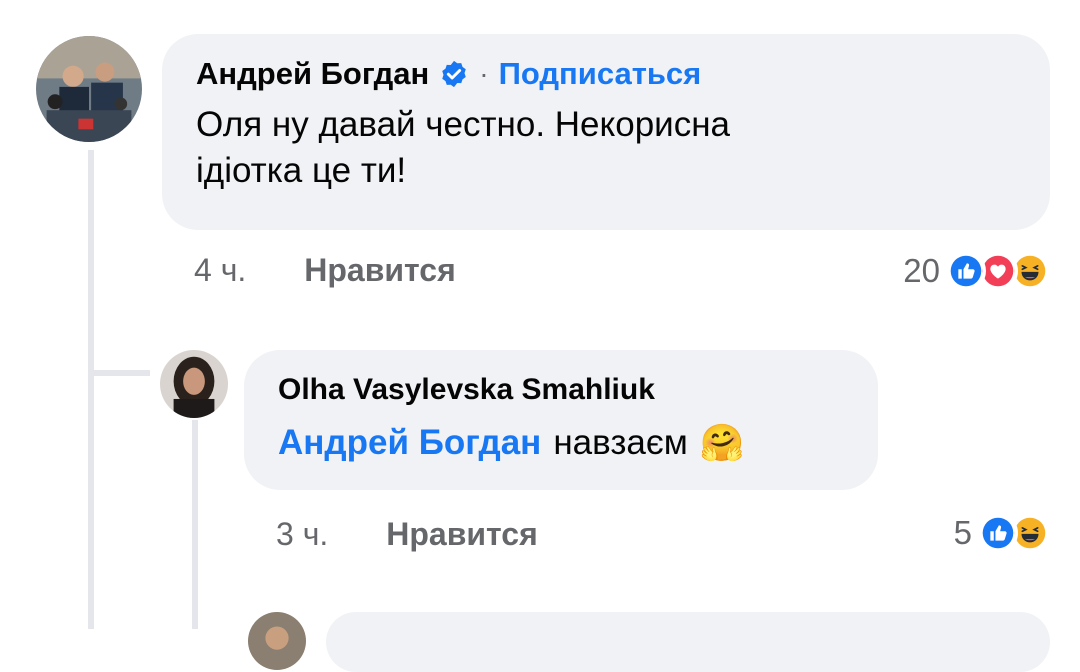  I want to click on reaction-count: 20, so click(921, 270).